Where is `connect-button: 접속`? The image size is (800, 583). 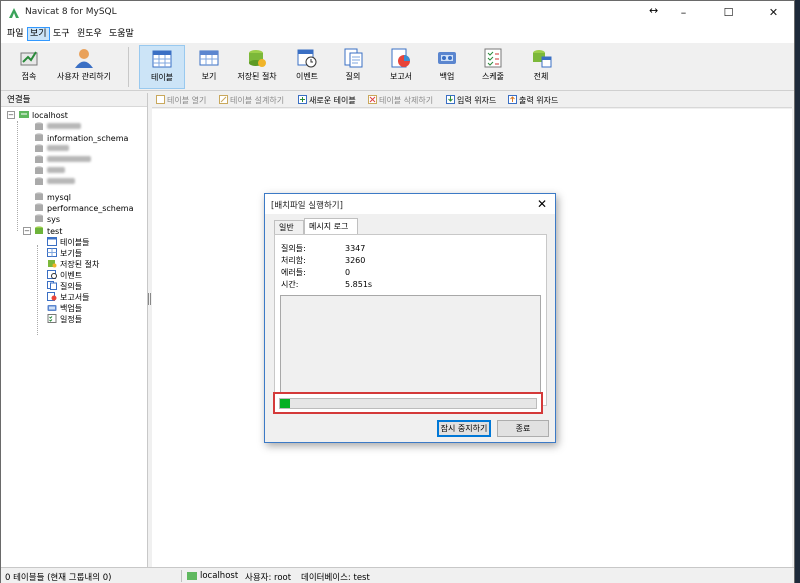 connect-button: 접속 is located at coordinates (29, 67).